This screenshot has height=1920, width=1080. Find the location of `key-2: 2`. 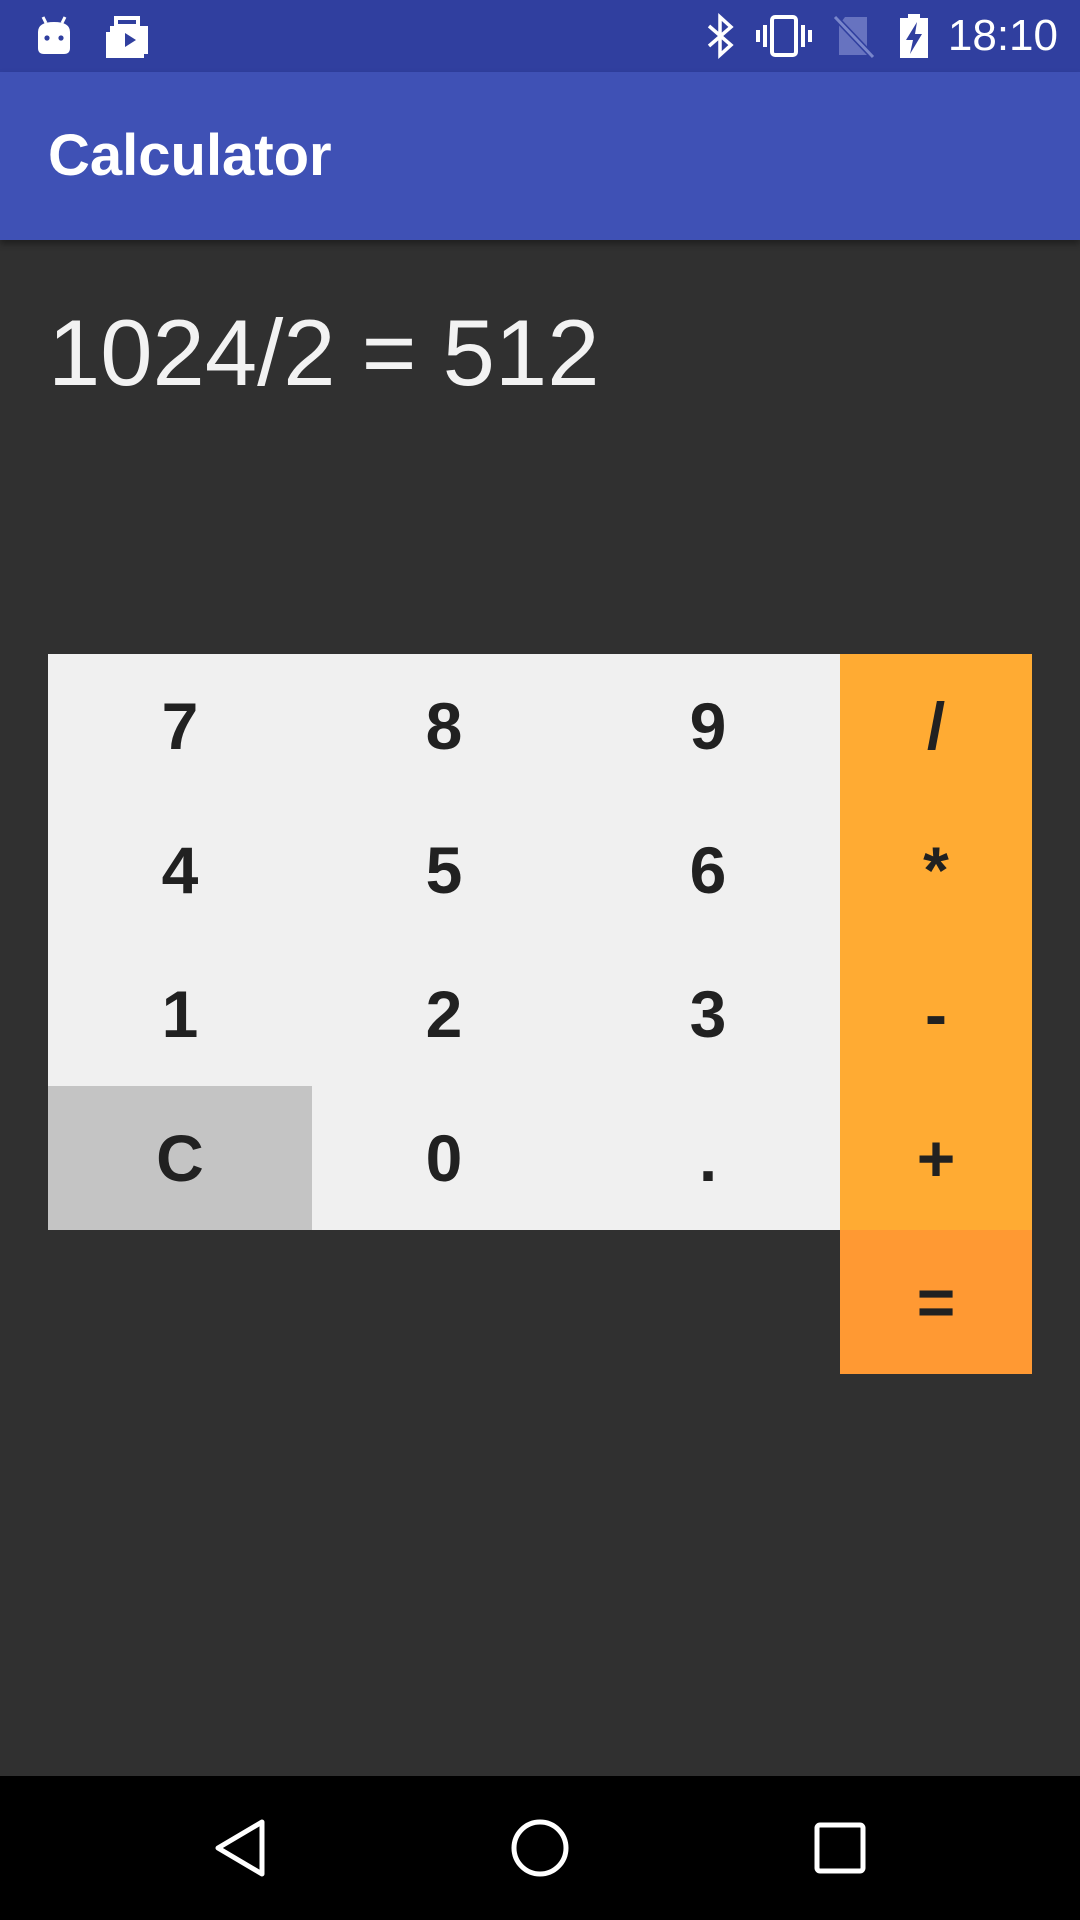

key-2: 2 is located at coordinates (444, 1014).